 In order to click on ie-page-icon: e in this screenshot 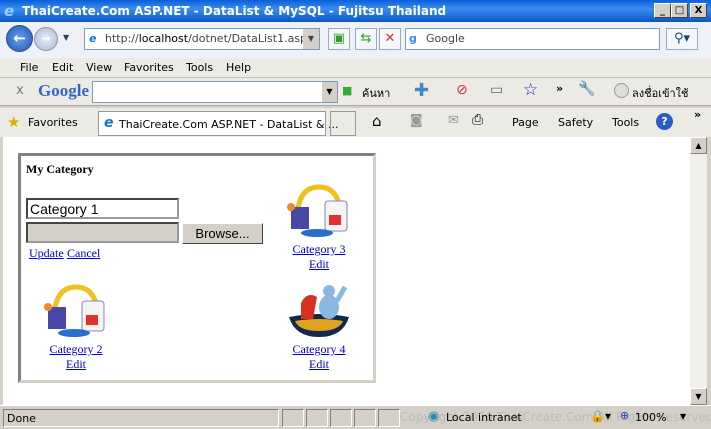, I will do `click(109, 123)`.